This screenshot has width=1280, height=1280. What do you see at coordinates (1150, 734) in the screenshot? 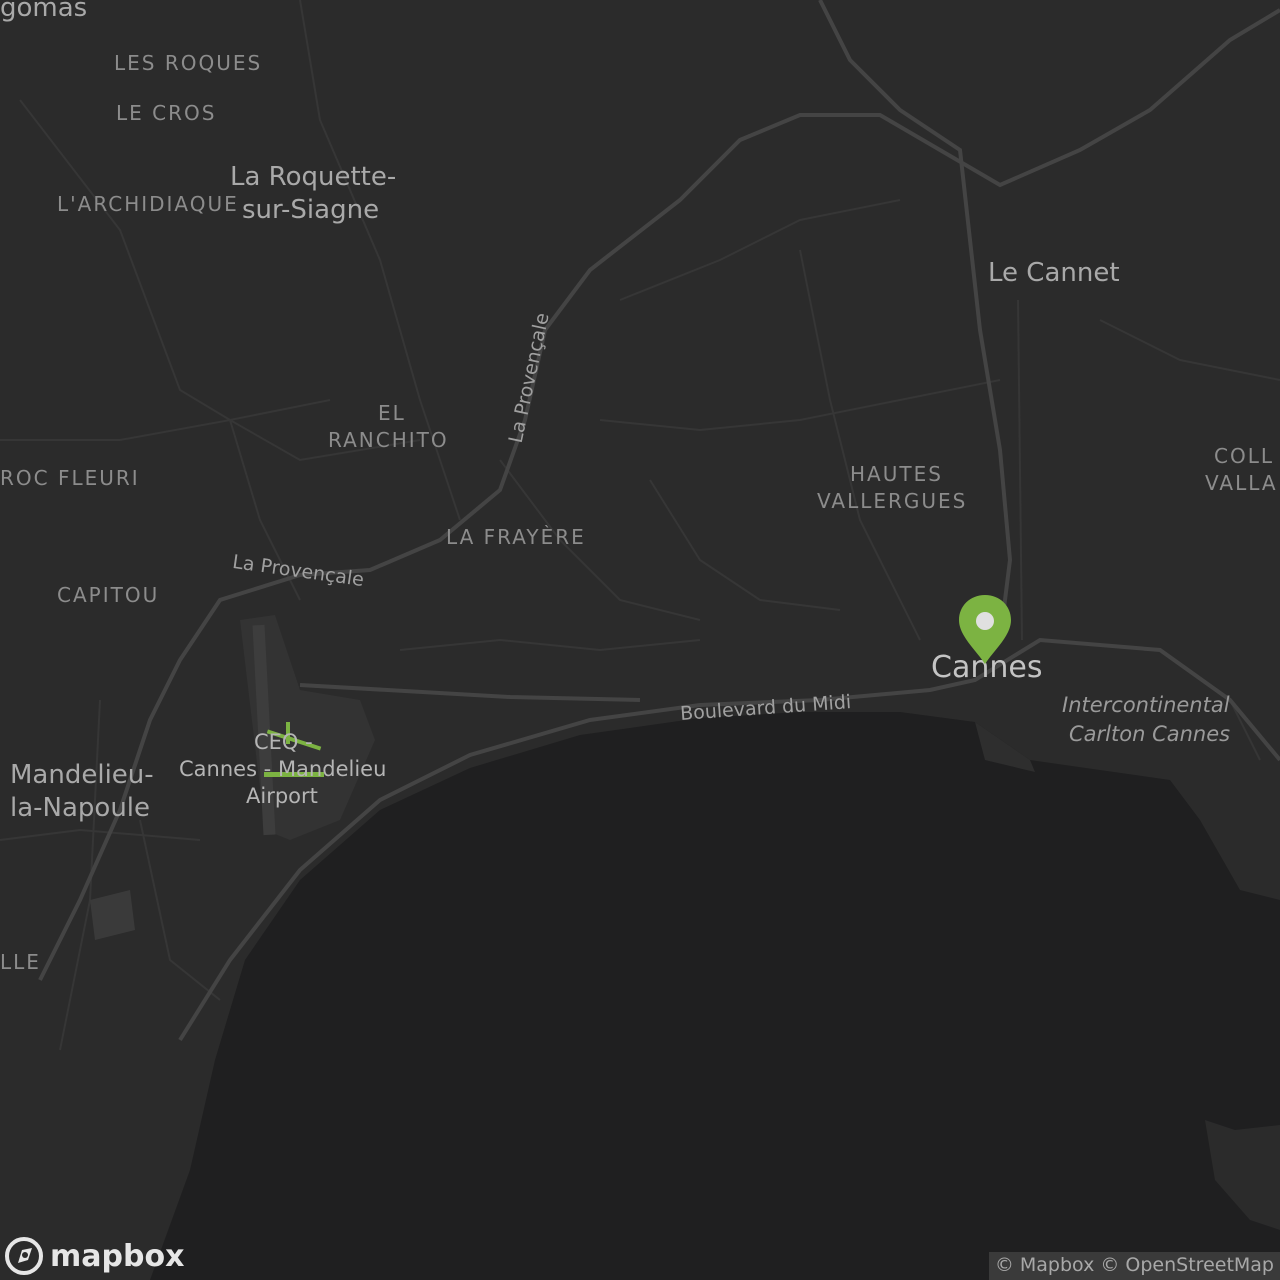
I see `label-intercontinental-2: Carlton Cannes` at bounding box center [1150, 734].